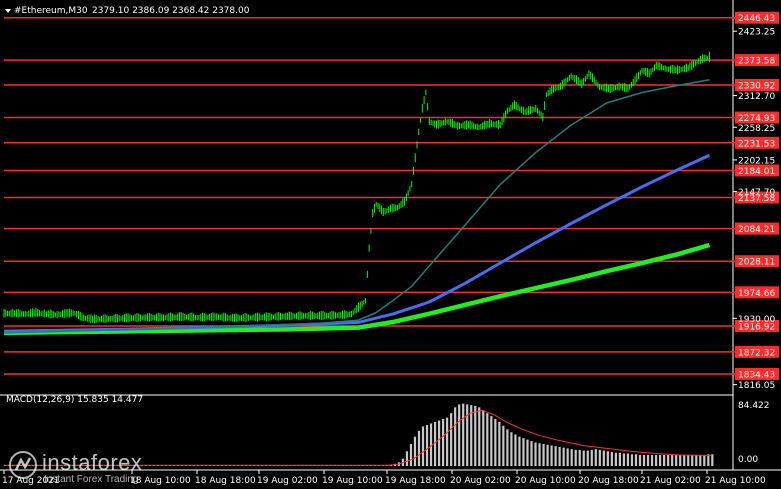  What do you see at coordinates (756, 263) in the screenshot?
I see `level-label: 2028.11` at bounding box center [756, 263].